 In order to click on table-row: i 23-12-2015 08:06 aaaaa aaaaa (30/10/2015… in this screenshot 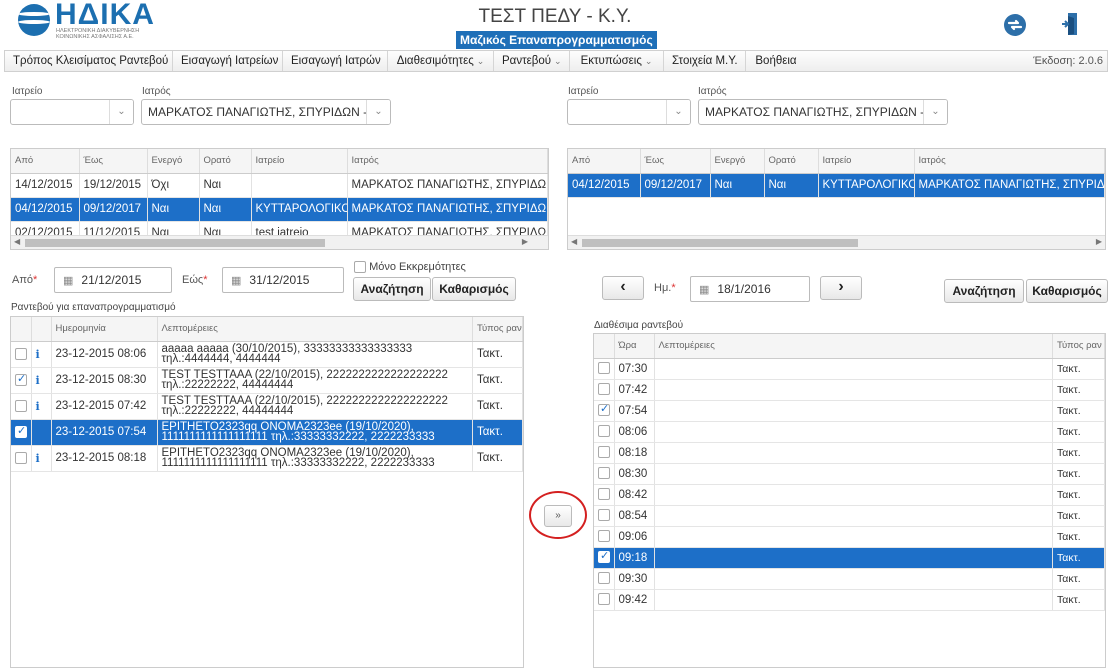, I will do `click(267, 354)`.